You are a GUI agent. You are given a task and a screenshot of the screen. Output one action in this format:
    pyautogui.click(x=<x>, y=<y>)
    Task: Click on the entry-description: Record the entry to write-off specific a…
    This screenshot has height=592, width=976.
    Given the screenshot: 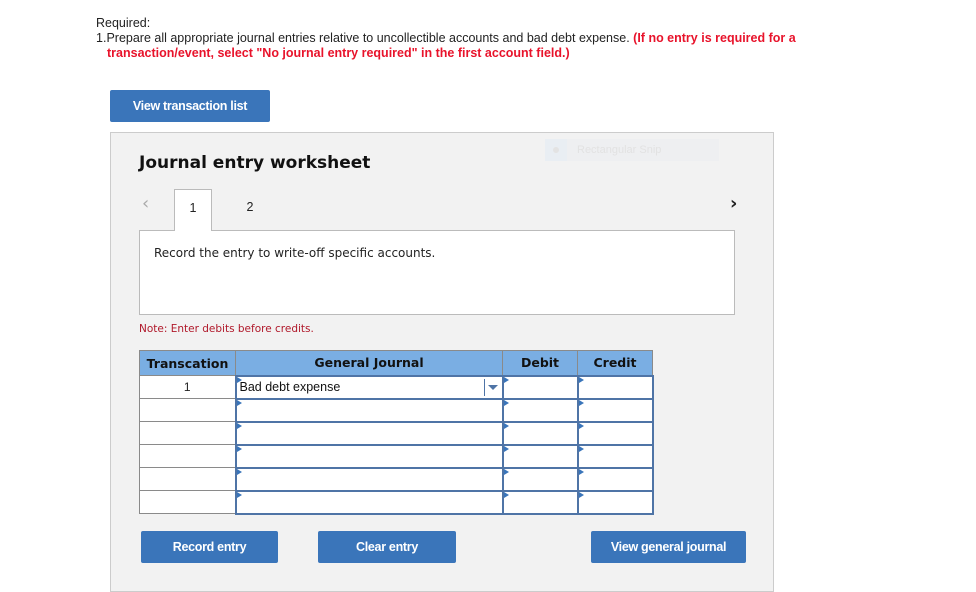 What is the action you would take?
    pyautogui.click(x=295, y=253)
    